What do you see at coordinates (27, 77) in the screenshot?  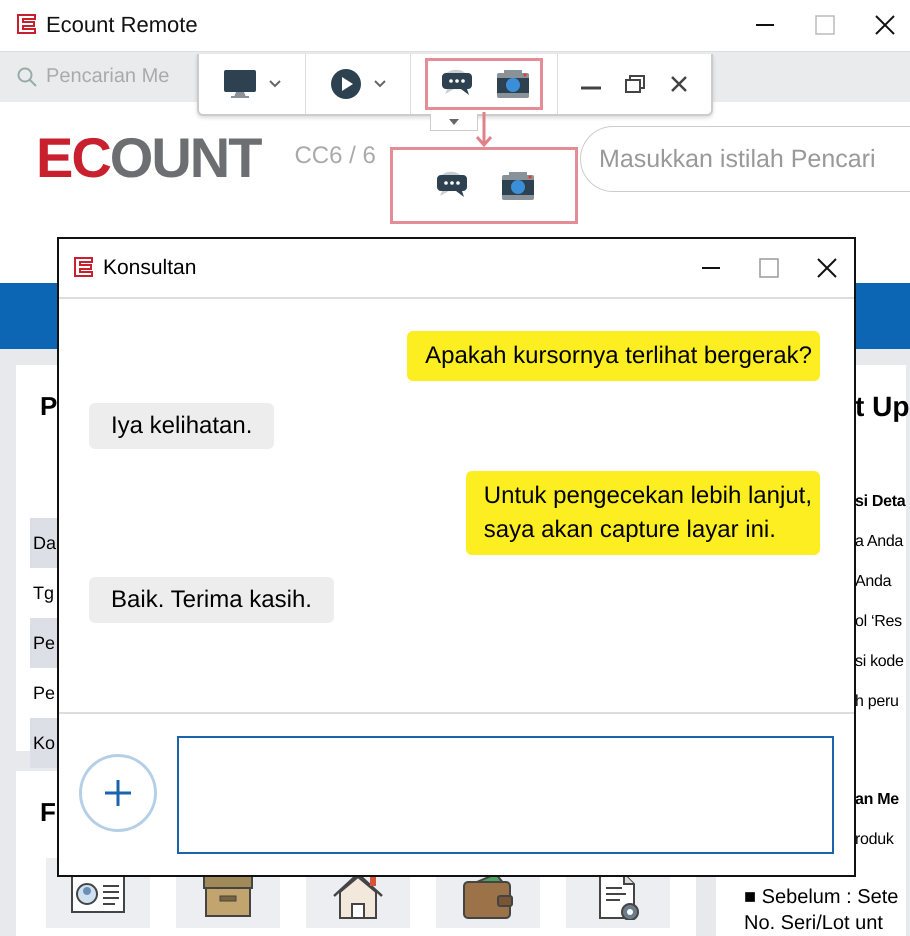 I see `search-icon` at bounding box center [27, 77].